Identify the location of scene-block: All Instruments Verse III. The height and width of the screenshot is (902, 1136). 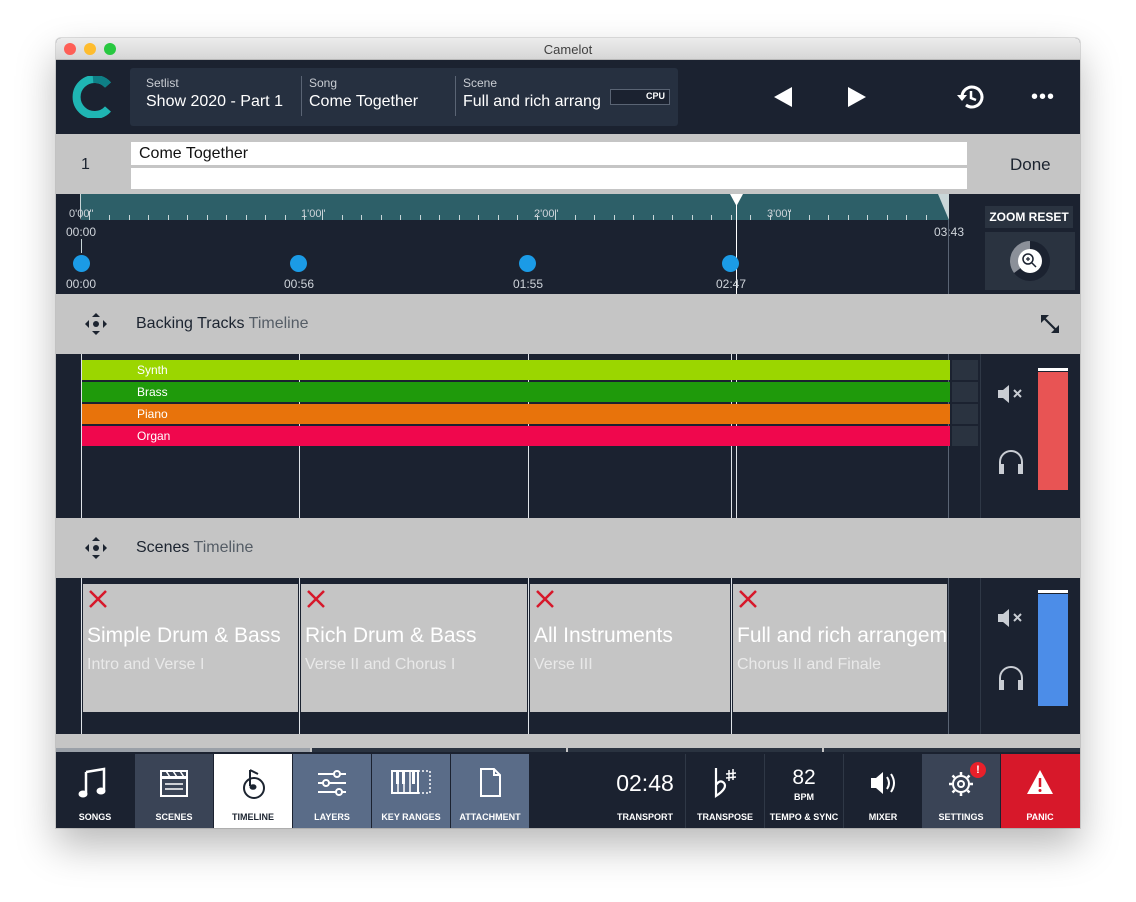
(630, 648).